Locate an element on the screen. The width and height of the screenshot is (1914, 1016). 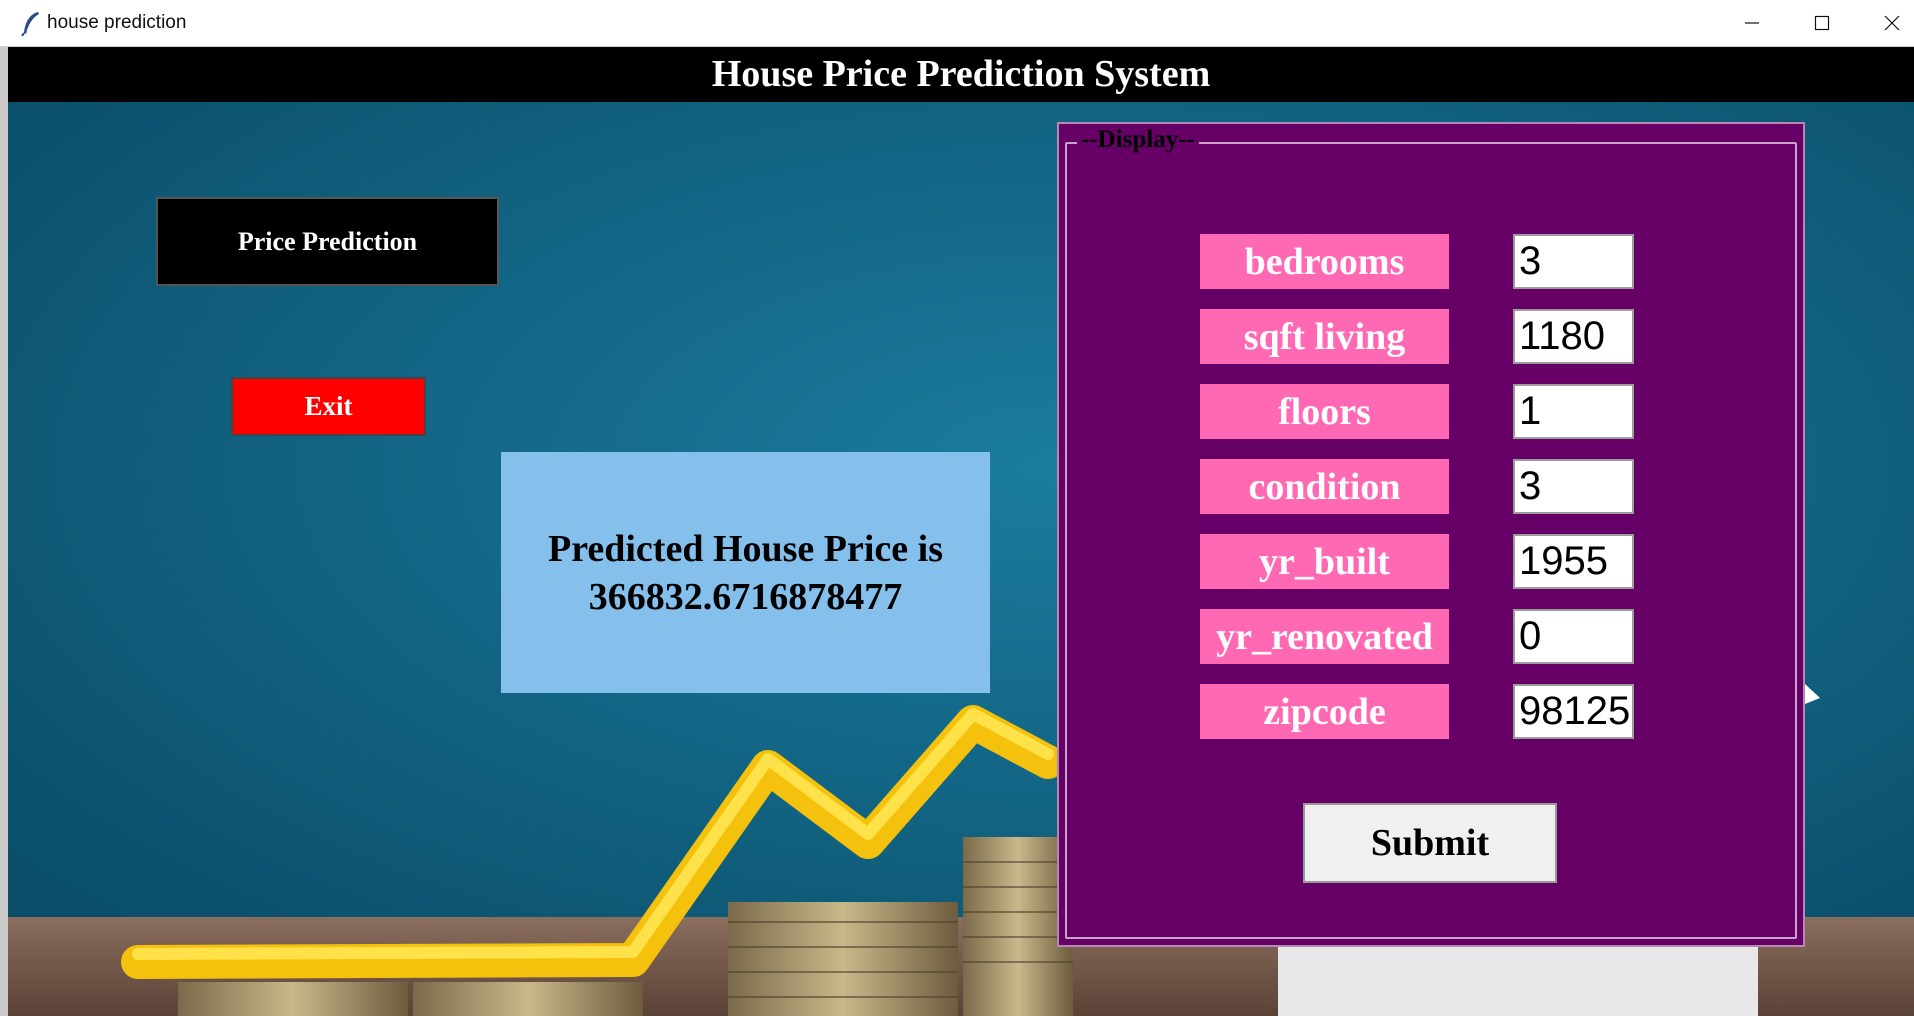
floors-value: 1 is located at coordinates (1530, 411).